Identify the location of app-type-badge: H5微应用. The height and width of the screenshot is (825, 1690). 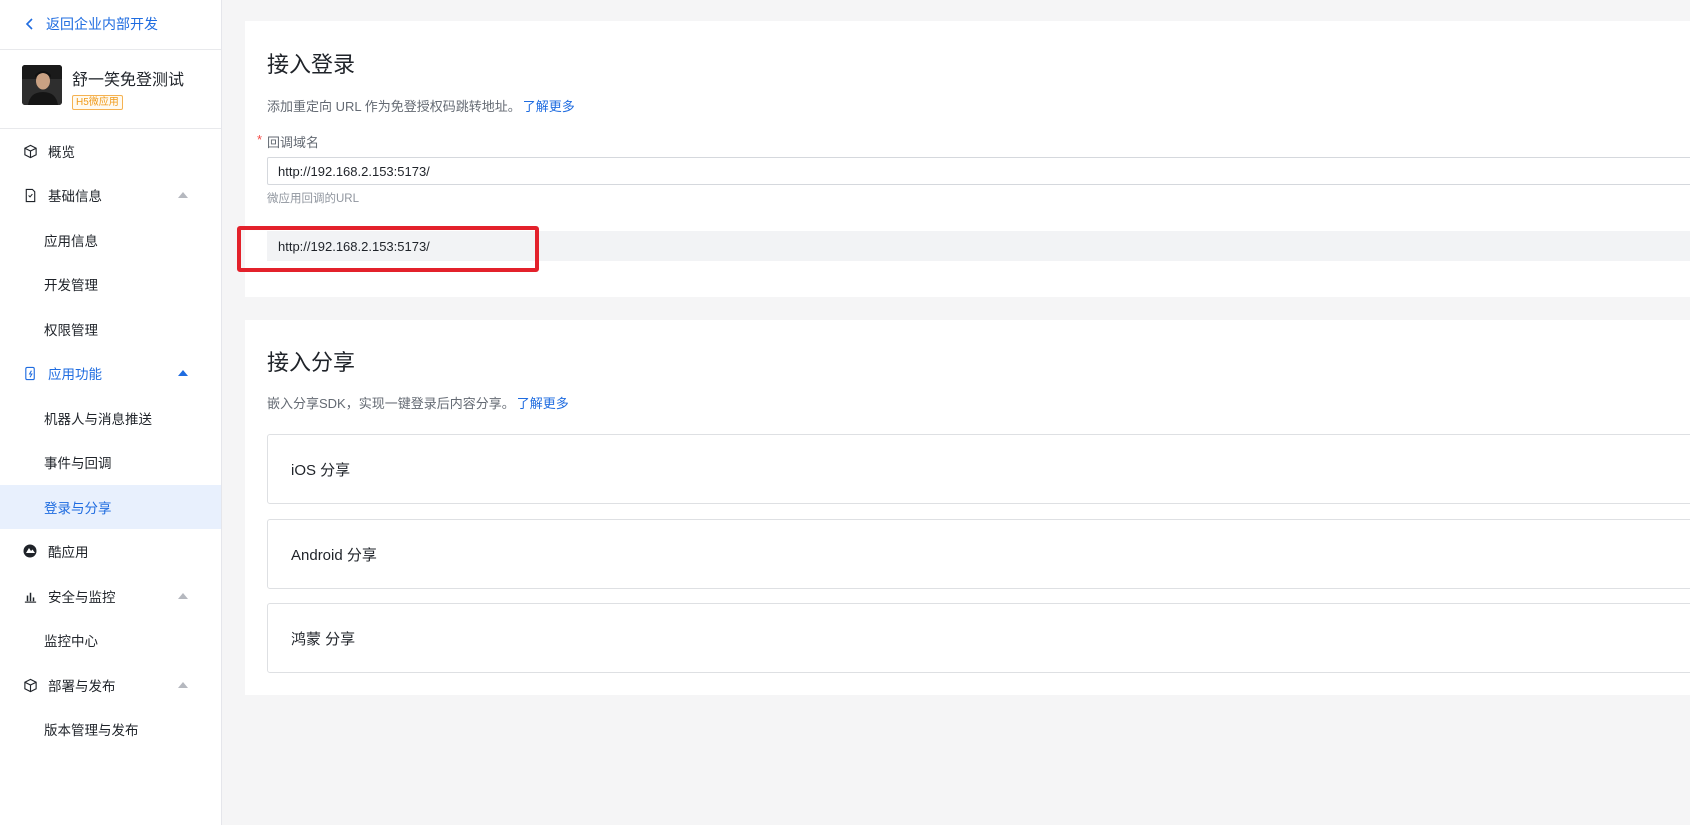
(97, 102).